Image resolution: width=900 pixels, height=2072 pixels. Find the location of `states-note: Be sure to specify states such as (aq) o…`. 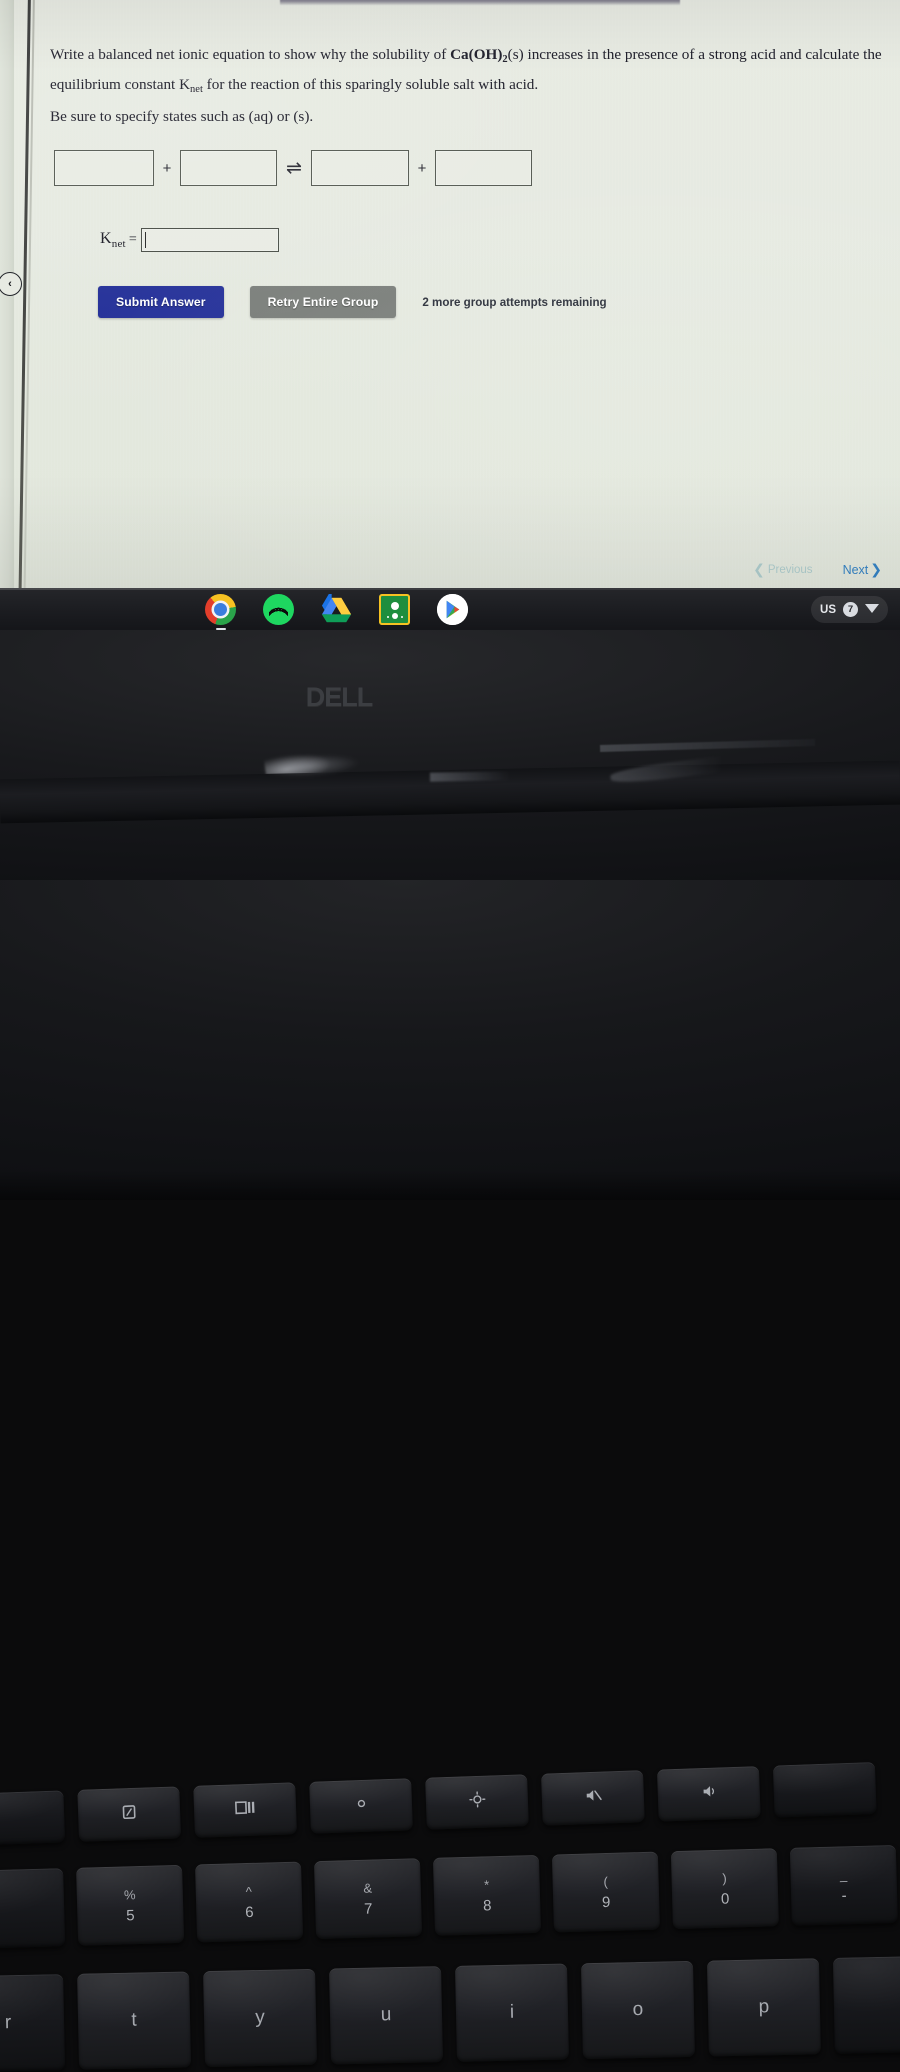

states-note: Be sure to specify states such as (aq) o… is located at coordinates (181, 117).